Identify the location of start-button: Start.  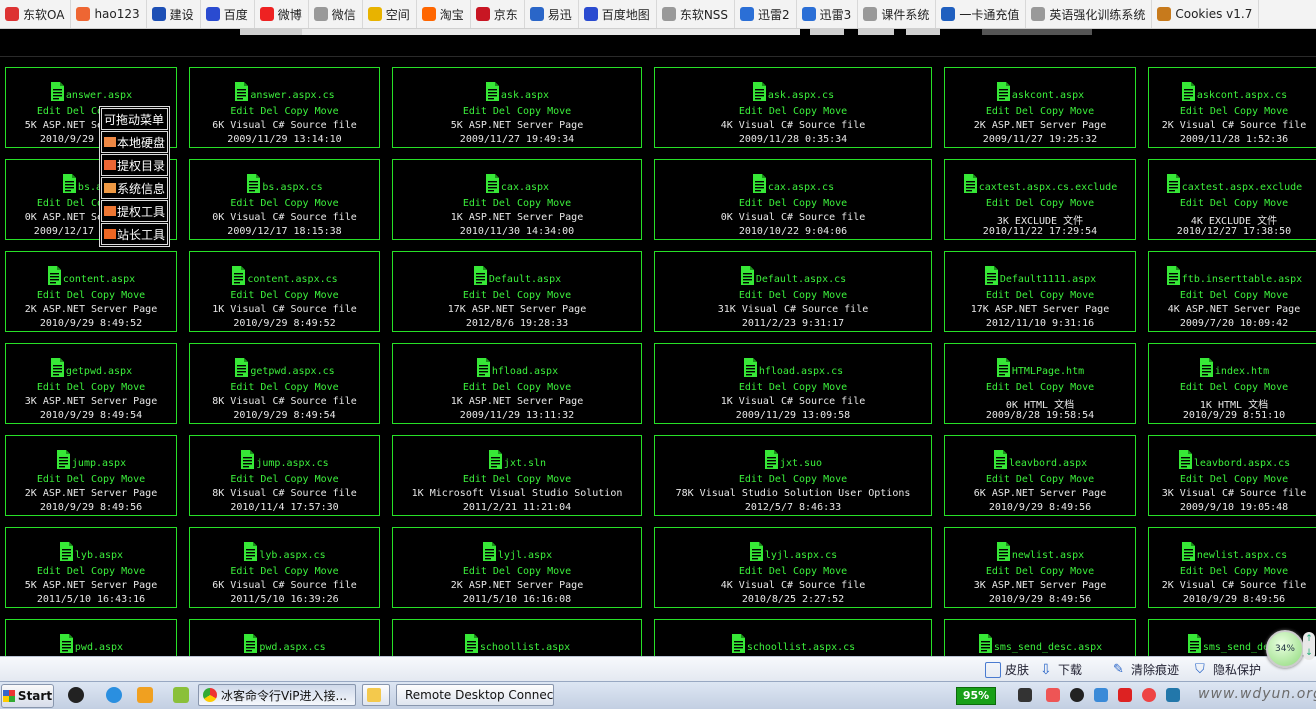
(27, 696).